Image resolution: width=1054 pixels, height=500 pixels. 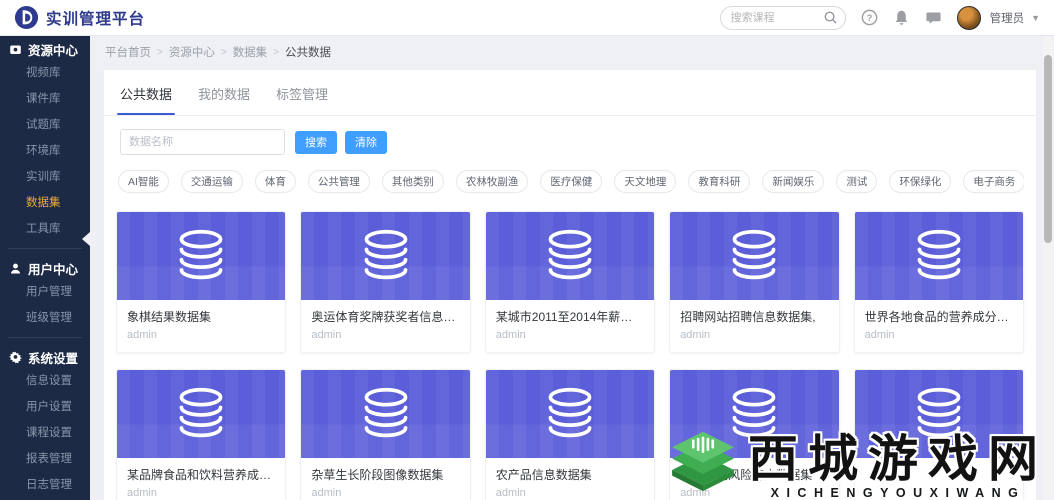 What do you see at coordinates (492, 181) in the screenshot?
I see `tag-filter: 农林牧副渔` at bounding box center [492, 181].